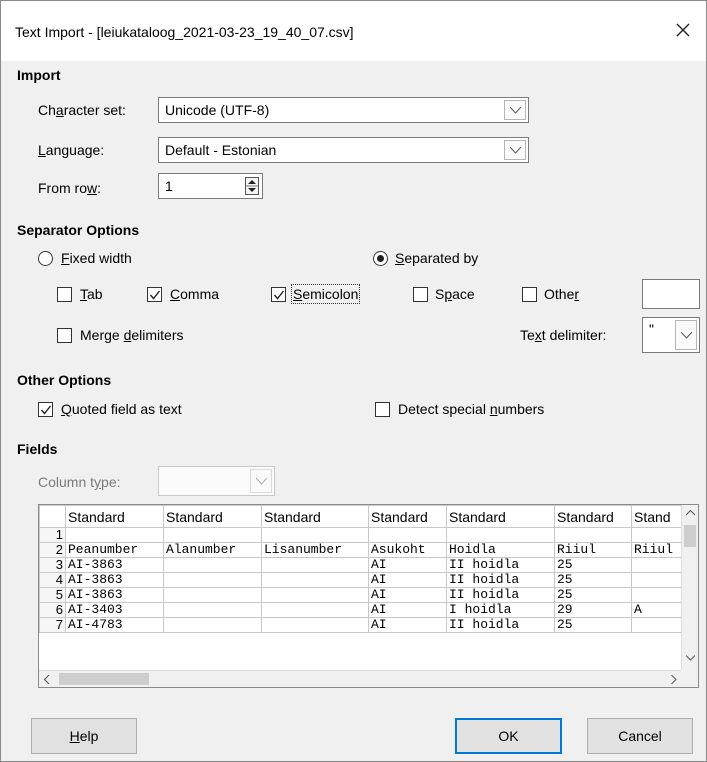 Image resolution: width=707 pixels, height=762 pixels. I want to click on charset-label: Character set:, so click(82, 110).